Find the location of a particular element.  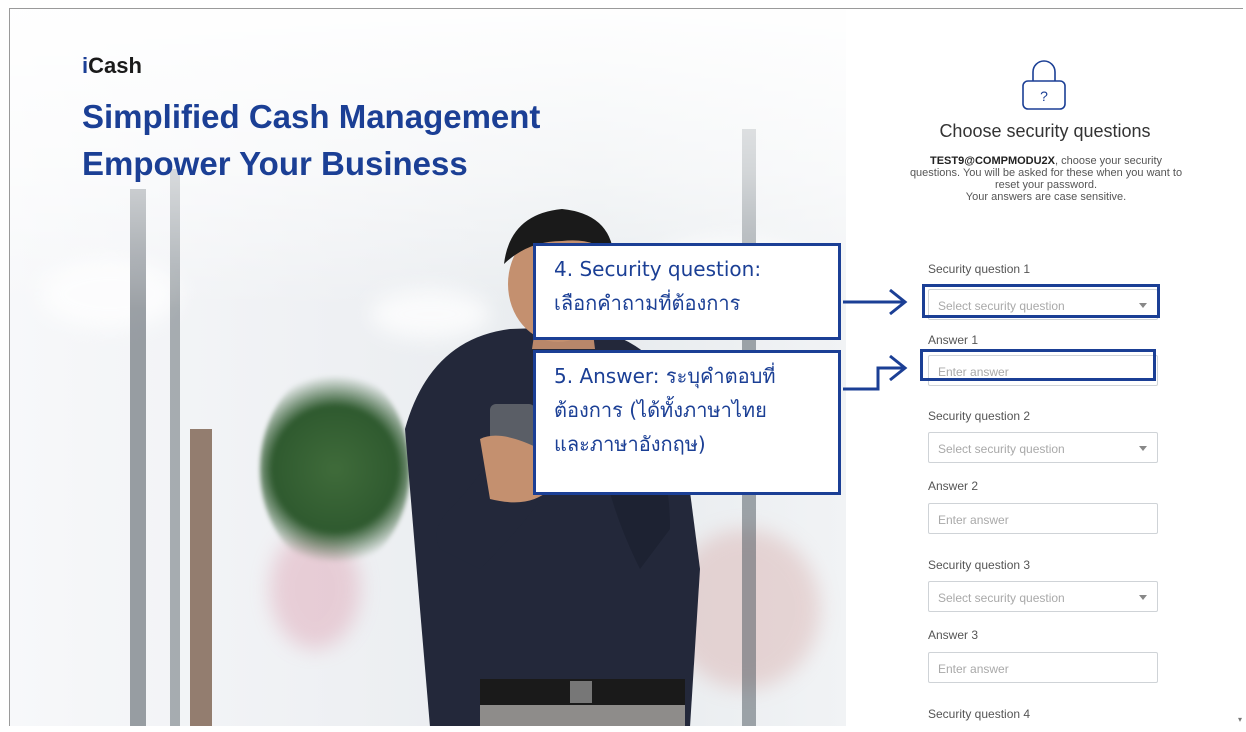

annotation-arrows is located at coordinates (875, 339).